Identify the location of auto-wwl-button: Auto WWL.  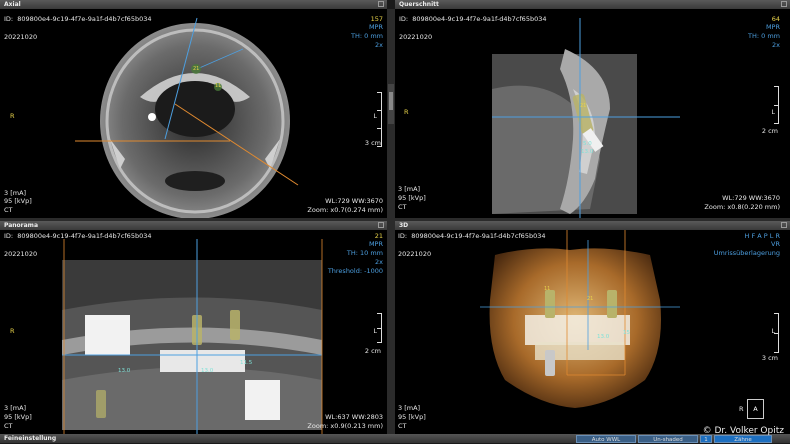
(606, 439).